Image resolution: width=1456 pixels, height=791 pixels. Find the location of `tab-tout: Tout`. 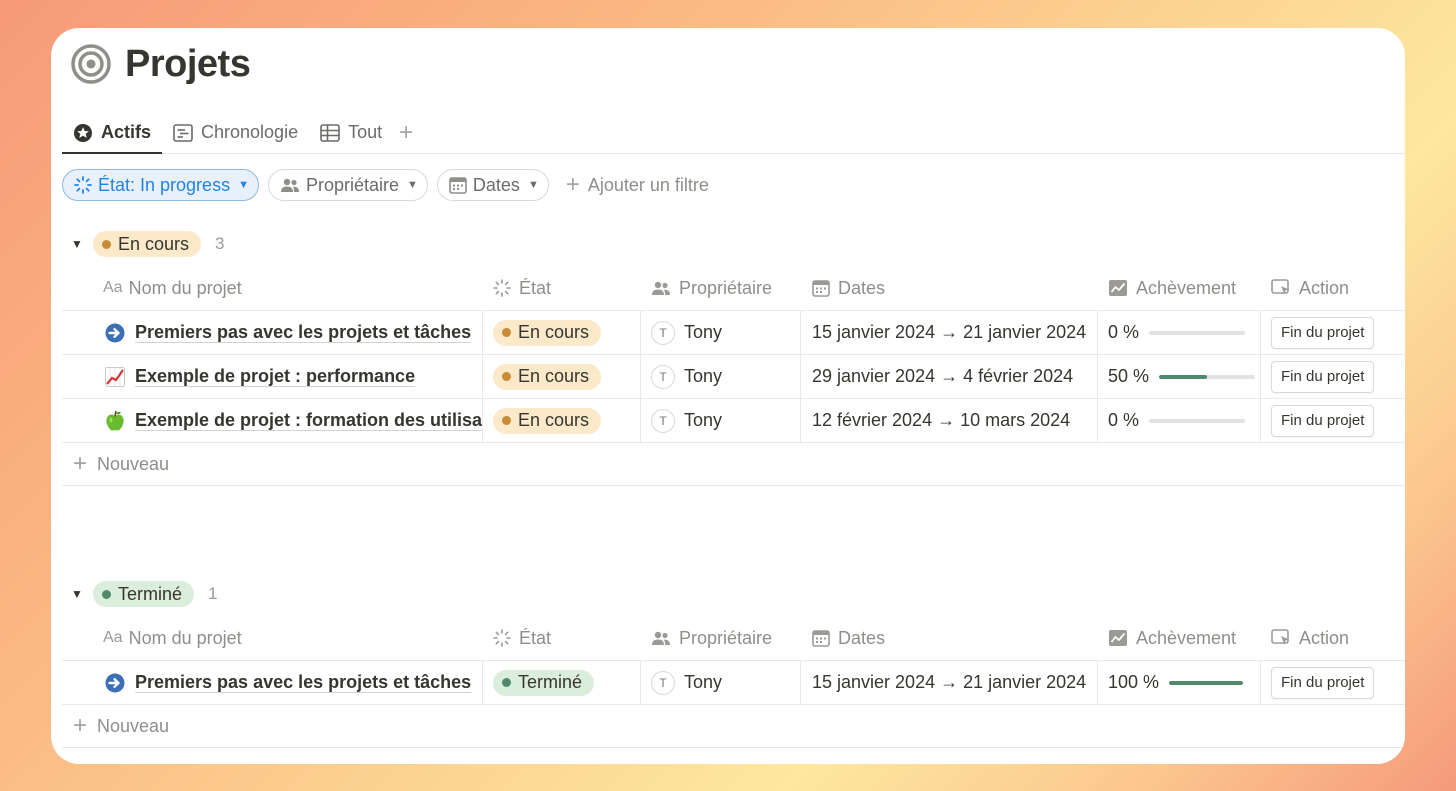

tab-tout: Tout is located at coordinates (351, 132).